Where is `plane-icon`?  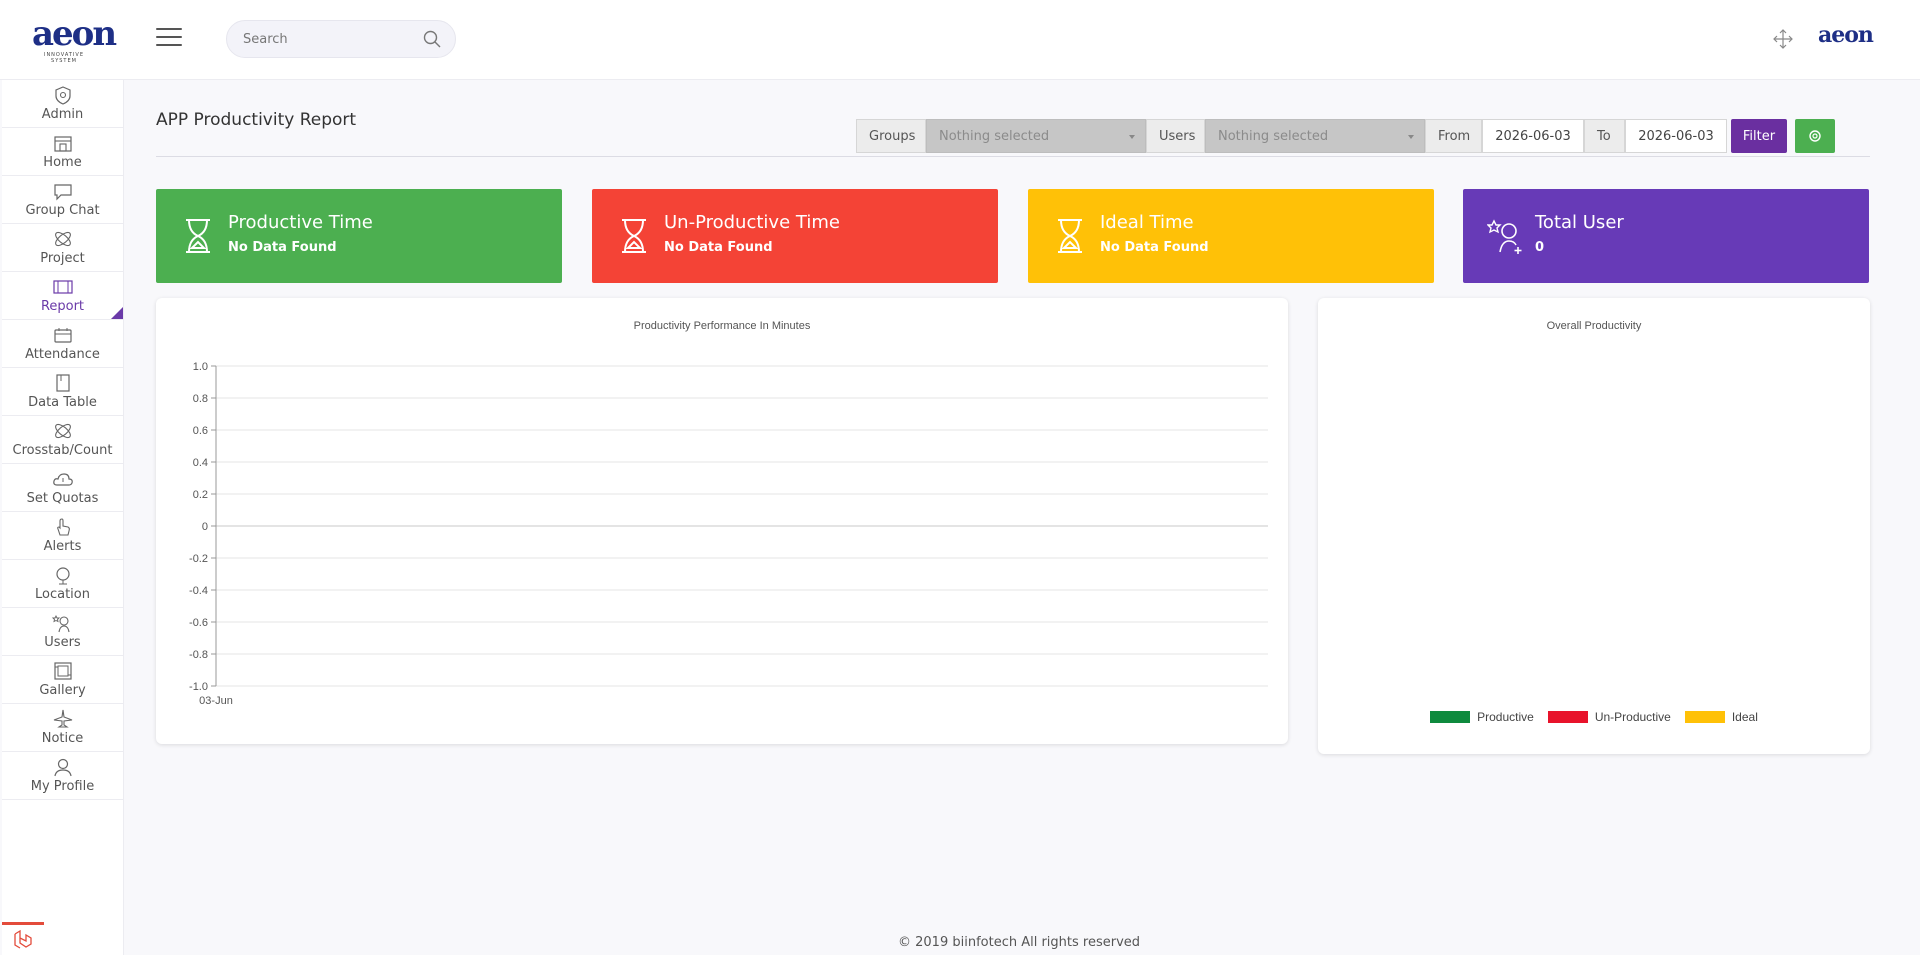 plane-icon is located at coordinates (62, 718).